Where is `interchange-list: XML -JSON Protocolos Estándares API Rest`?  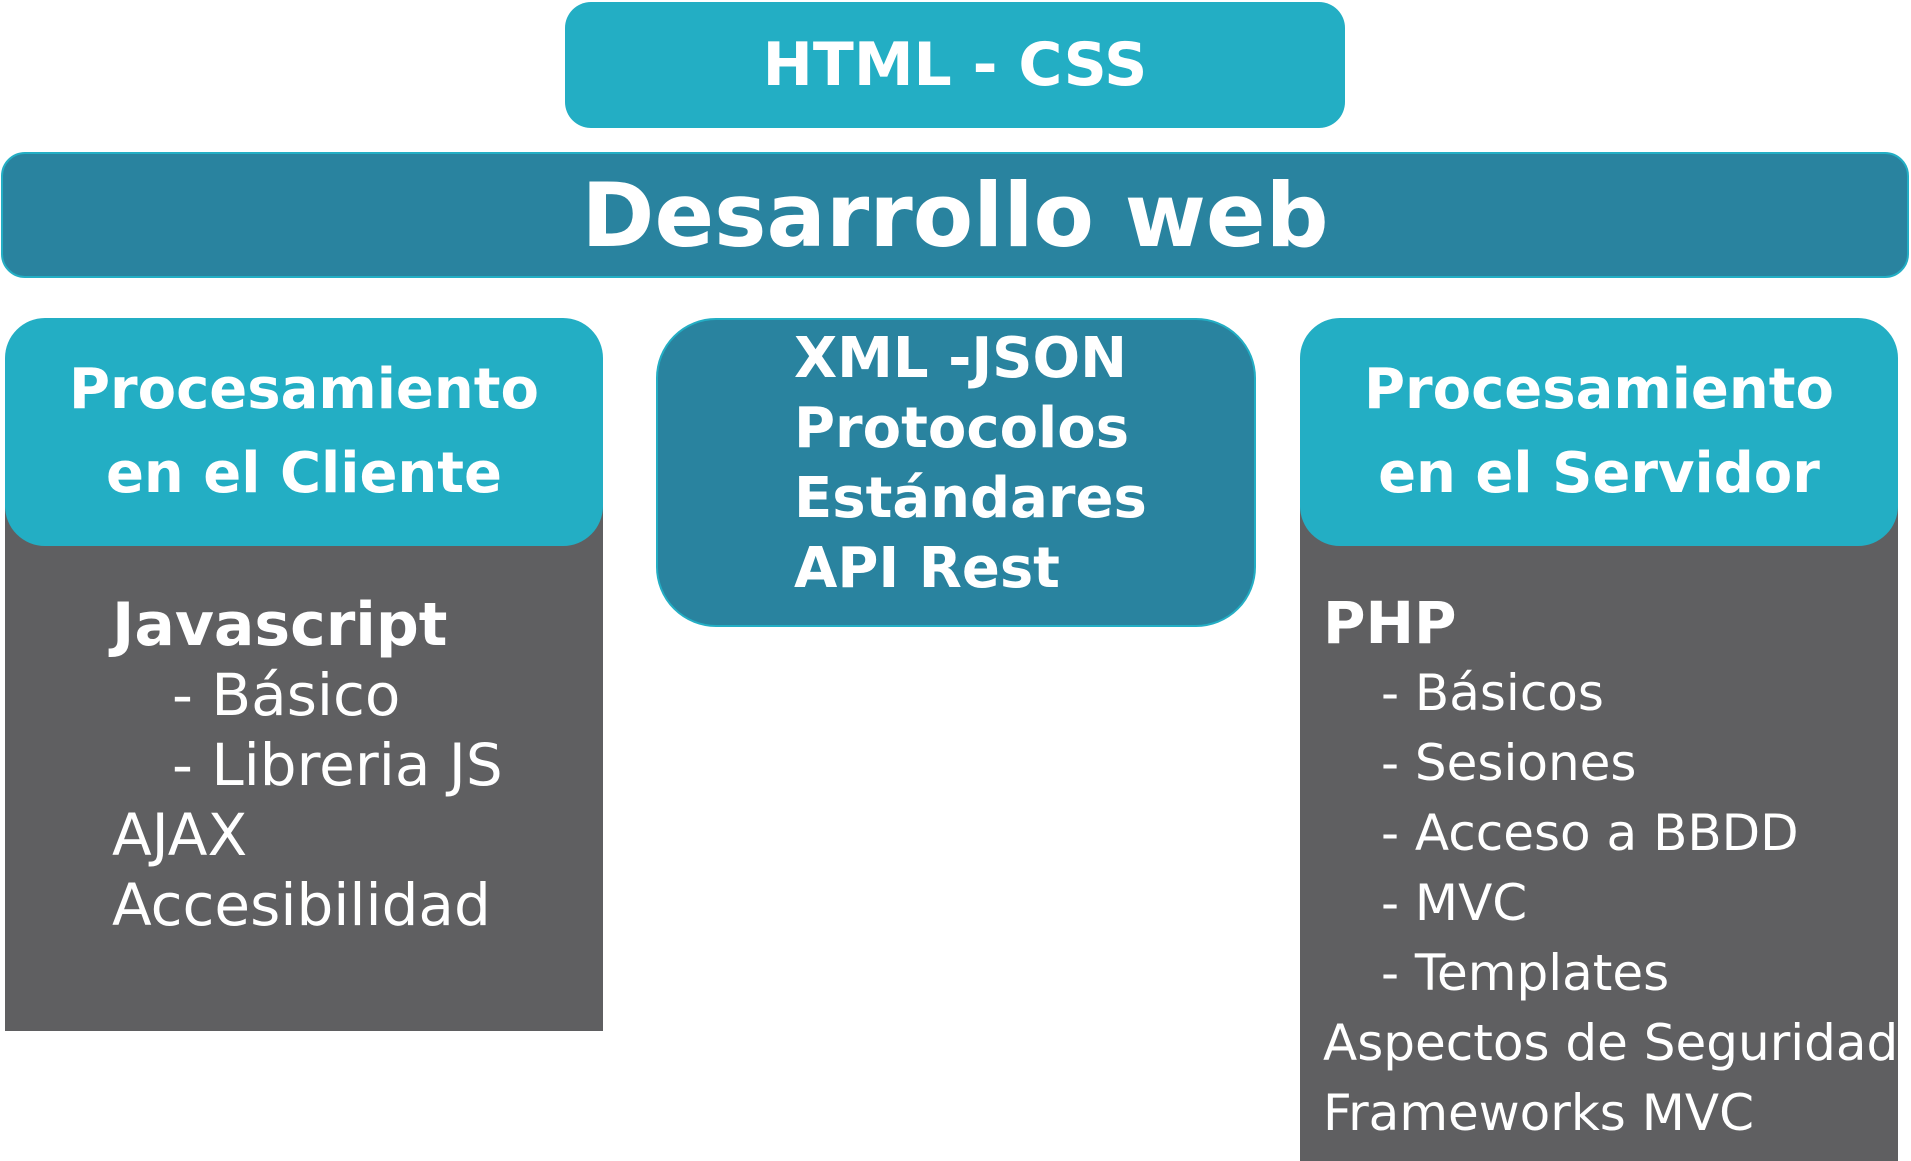 interchange-list: XML -JSON Protocolos Estándares API Rest is located at coordinates (1014, 464).